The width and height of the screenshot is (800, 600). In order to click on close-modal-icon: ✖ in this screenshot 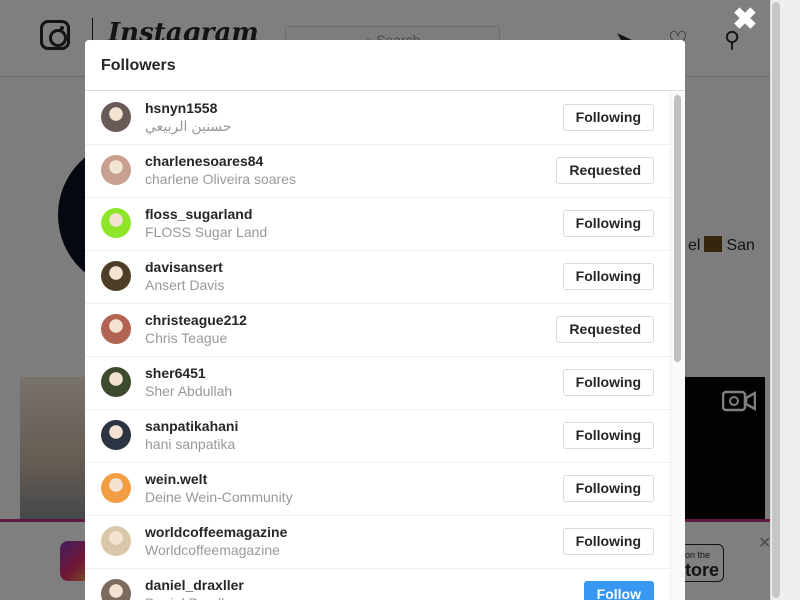, I will do `click(745, 20)`.